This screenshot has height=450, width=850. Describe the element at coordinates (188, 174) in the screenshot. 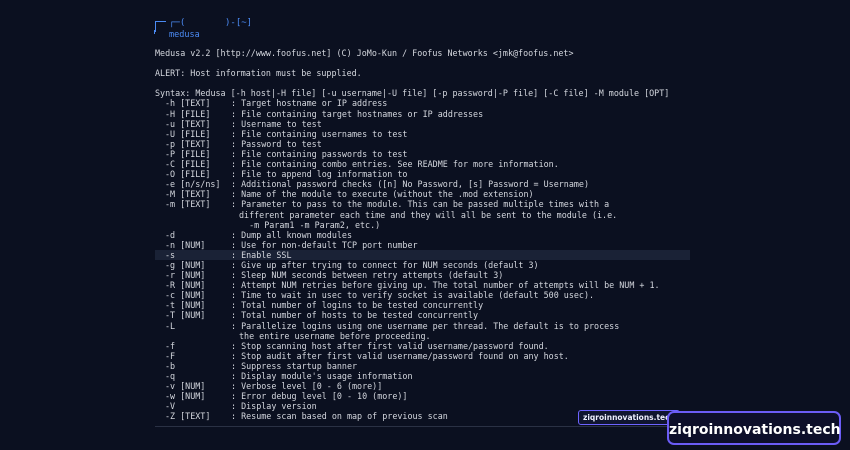

I see `option-flag: -O [FILE]` at that location.